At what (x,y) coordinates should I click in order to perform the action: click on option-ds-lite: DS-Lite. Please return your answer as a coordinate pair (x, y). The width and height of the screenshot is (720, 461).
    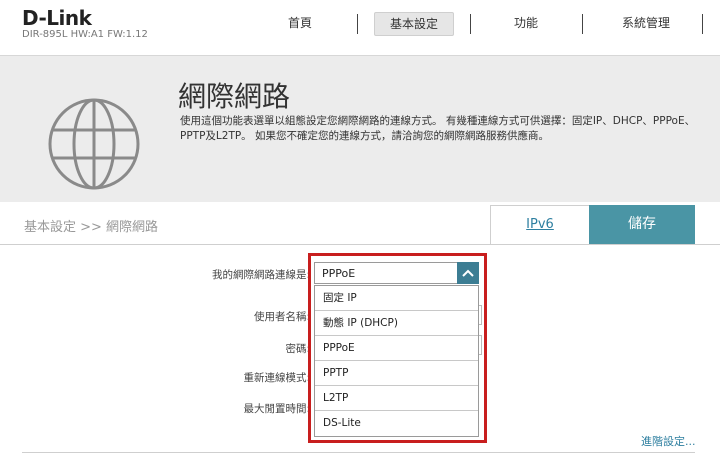
    Looking at the image, I should click on (396, 423).